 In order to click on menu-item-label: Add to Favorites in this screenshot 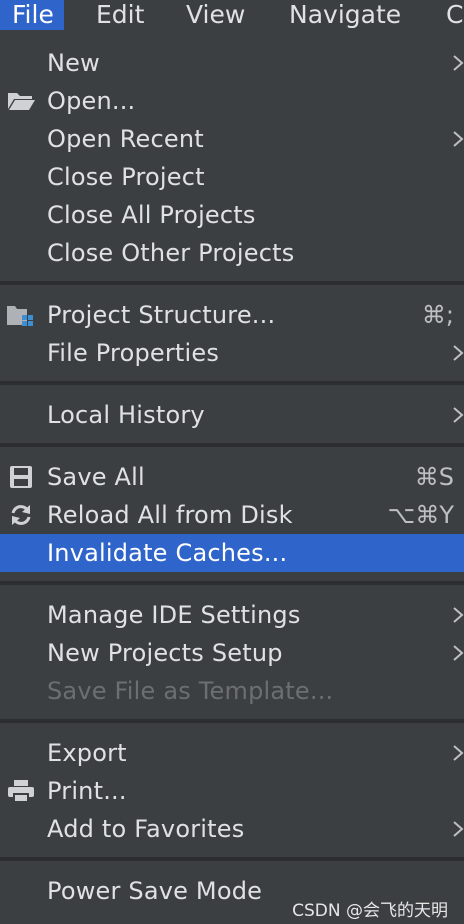, I will do `click(146, 829)`.